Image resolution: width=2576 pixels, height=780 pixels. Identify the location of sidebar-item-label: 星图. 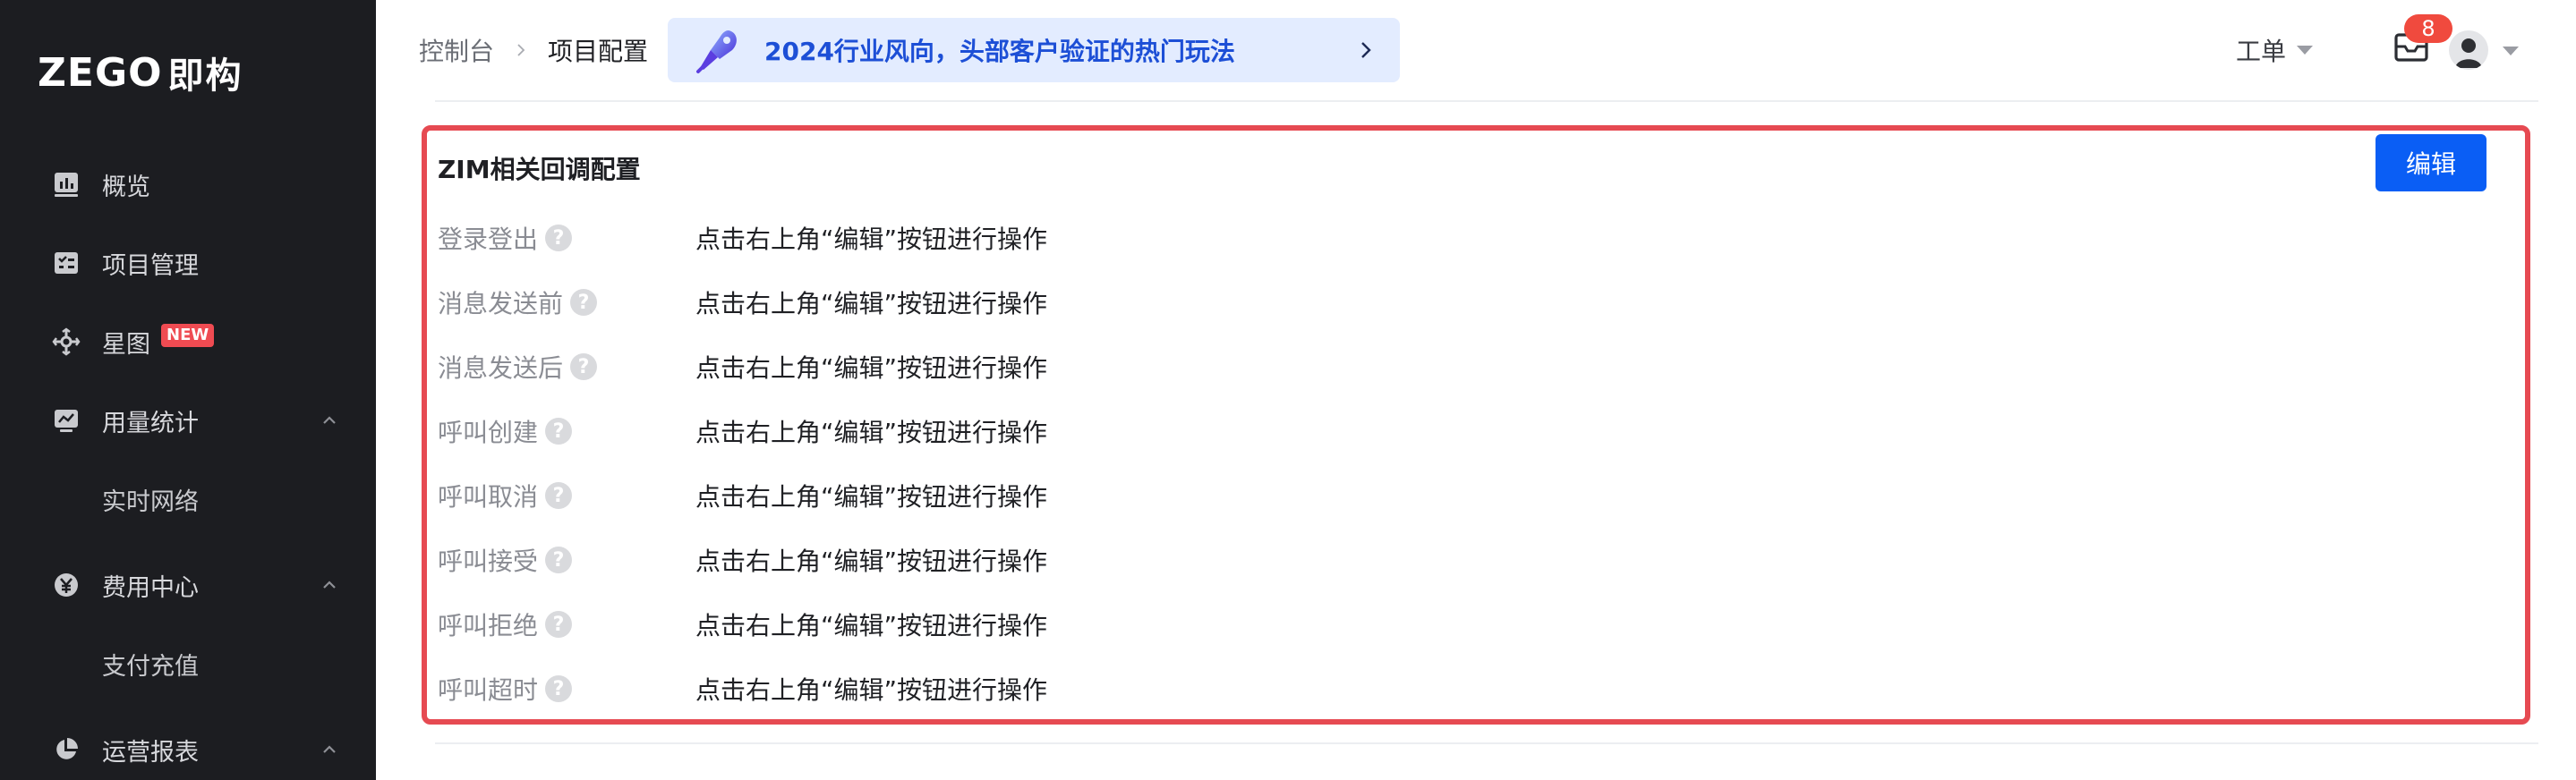
(126, 344).